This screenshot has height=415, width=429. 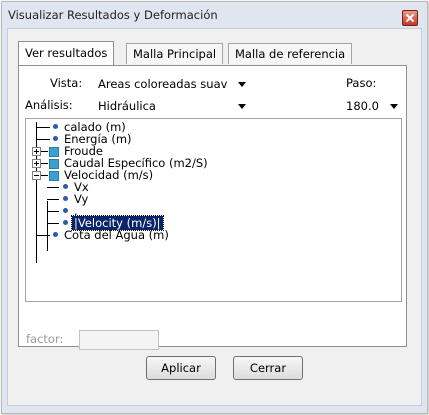 I want to click on apply-button: Aplicar, so click(x=181, y=368).